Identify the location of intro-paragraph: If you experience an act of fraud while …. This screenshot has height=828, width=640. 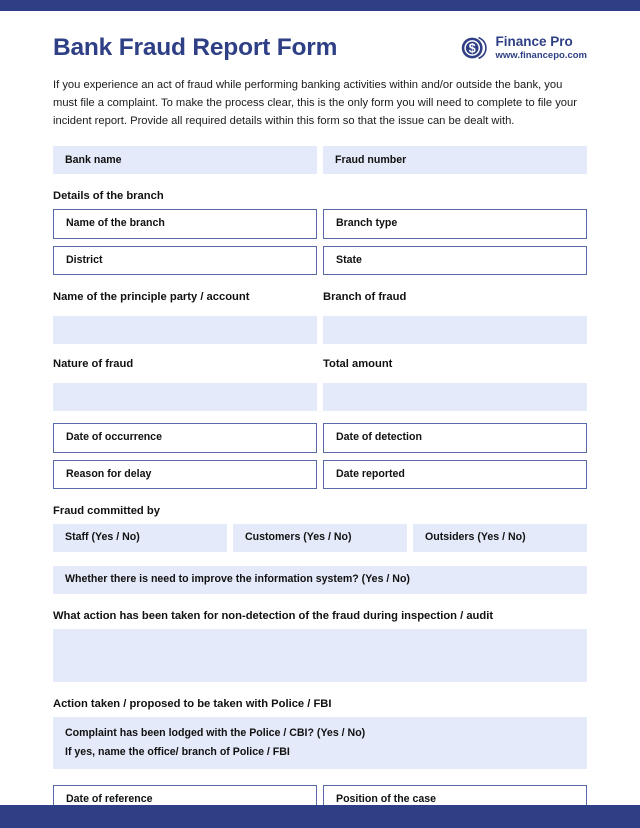
(315, 103).